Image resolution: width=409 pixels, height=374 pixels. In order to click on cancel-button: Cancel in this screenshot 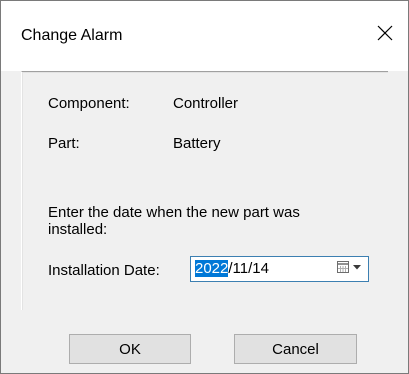, I will do `click(295, 349)`.